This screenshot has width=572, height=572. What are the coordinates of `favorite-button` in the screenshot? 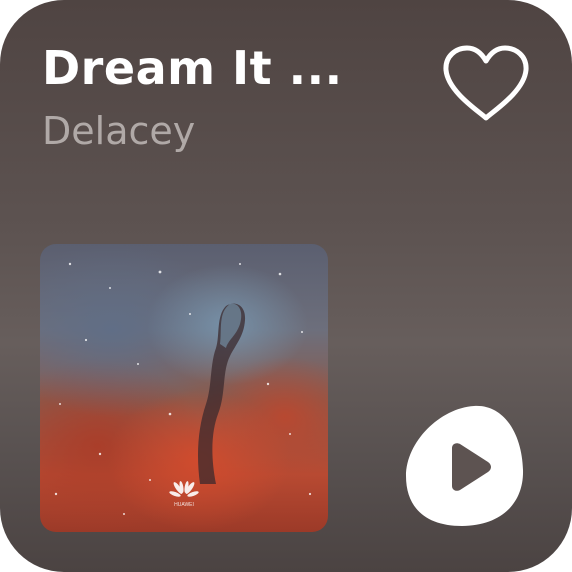 It's located at (486, 84).